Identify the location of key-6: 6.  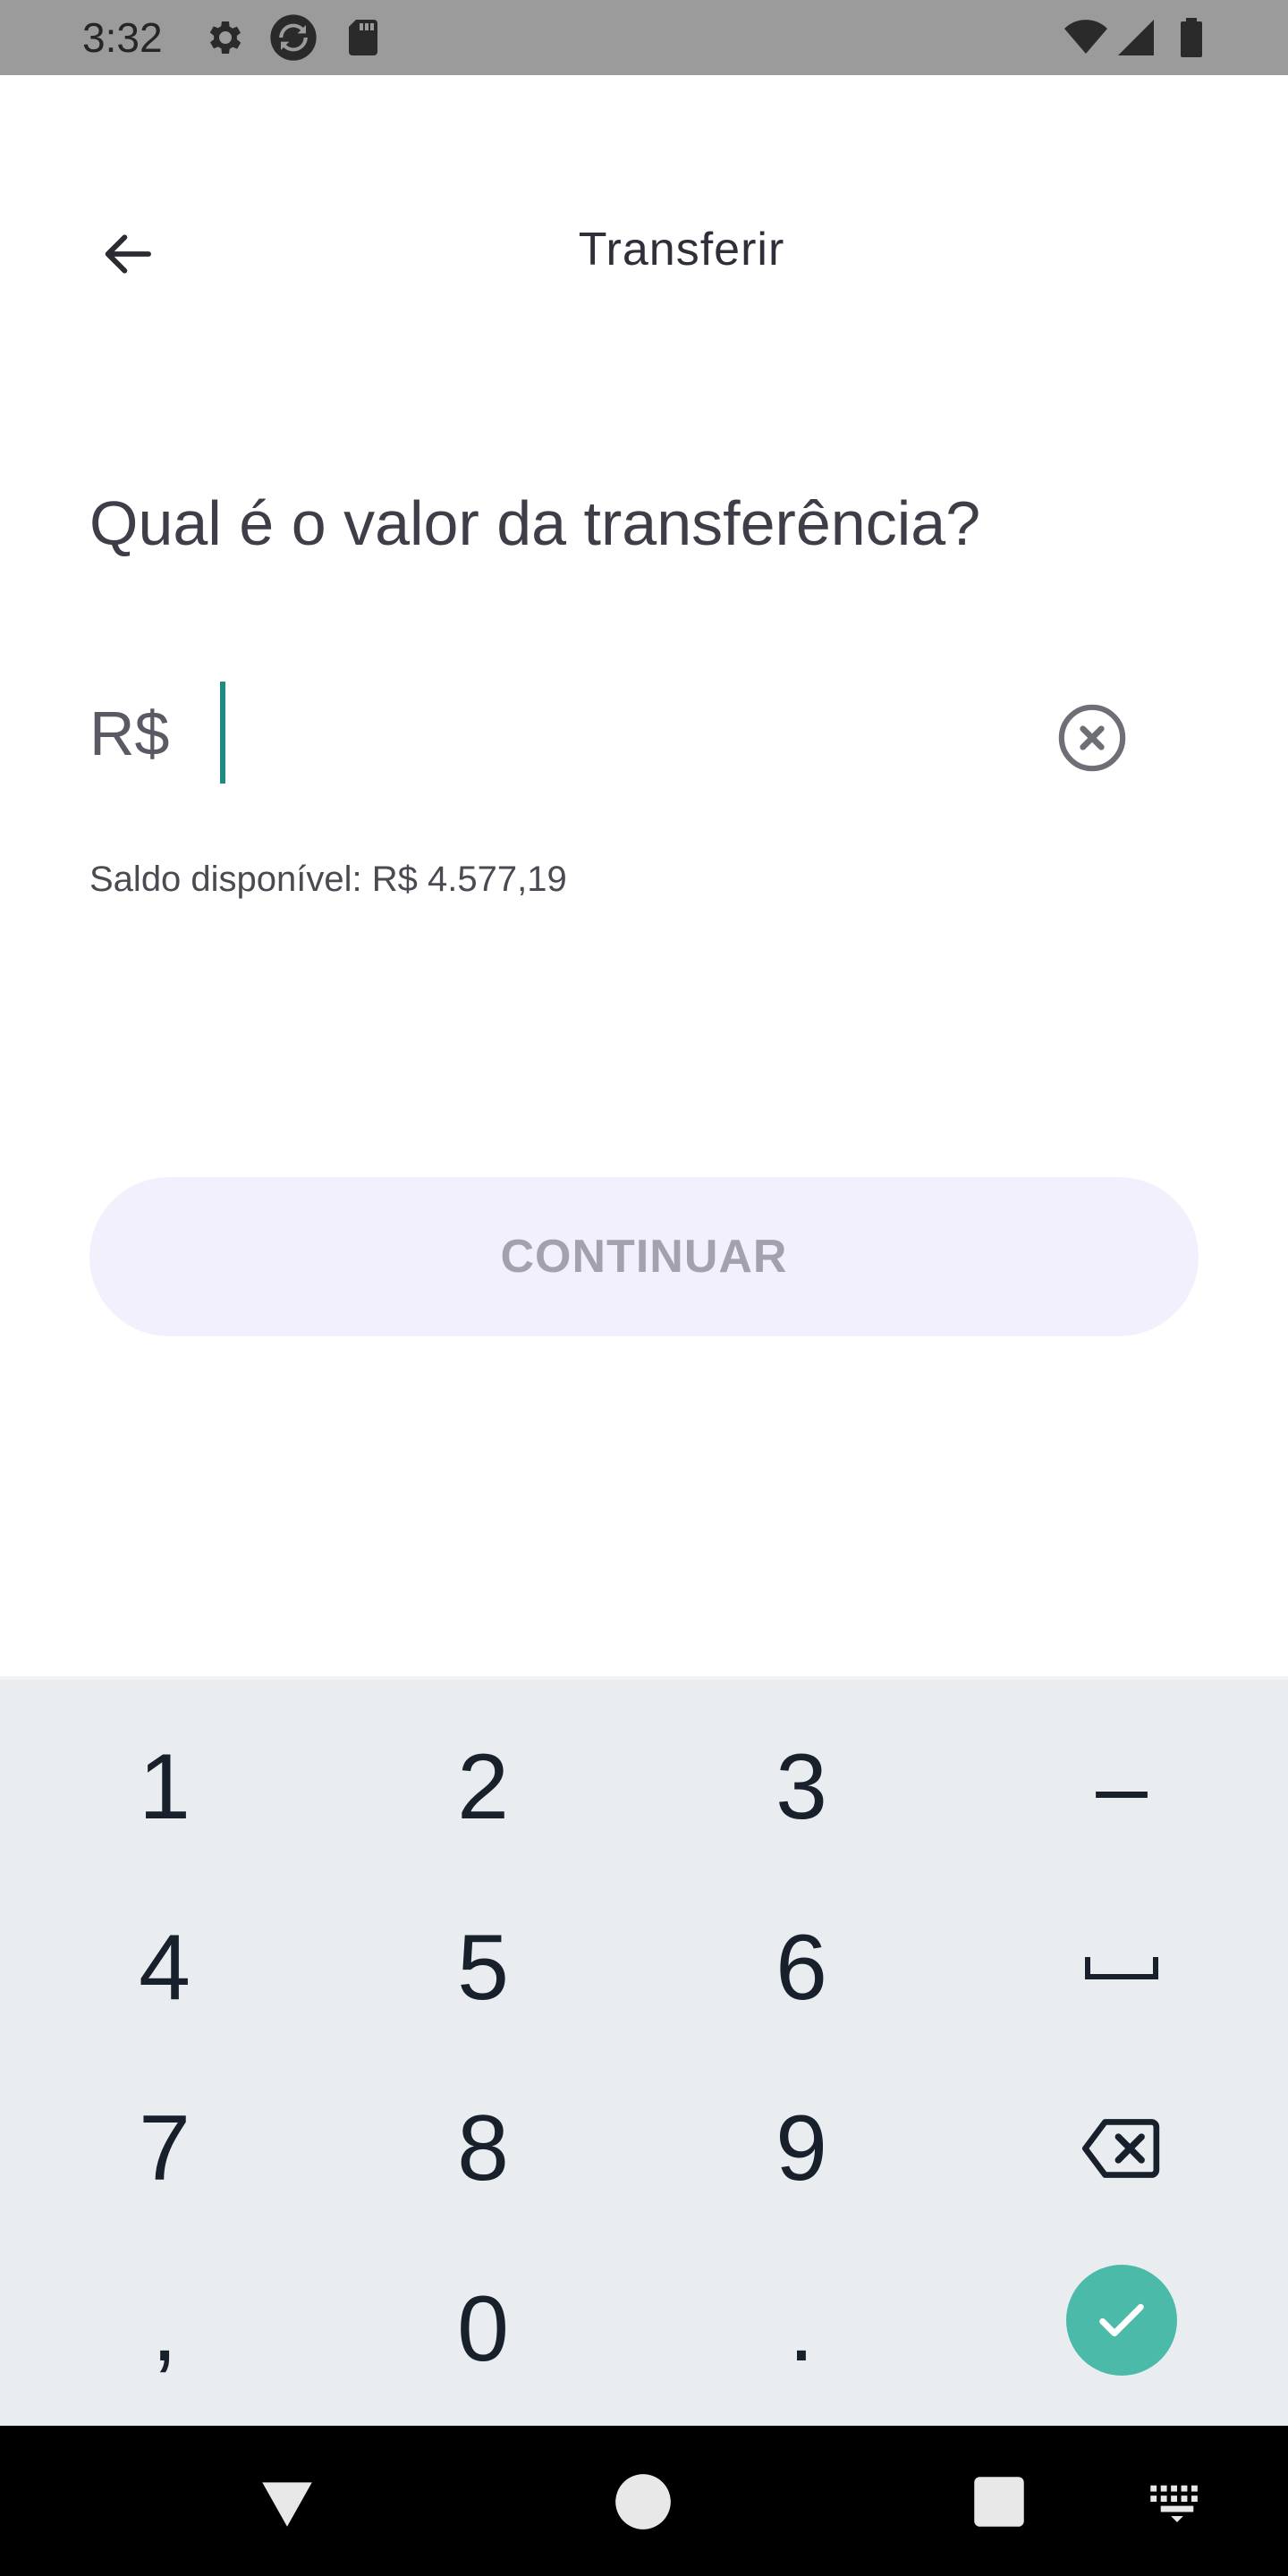
(801, 1967).